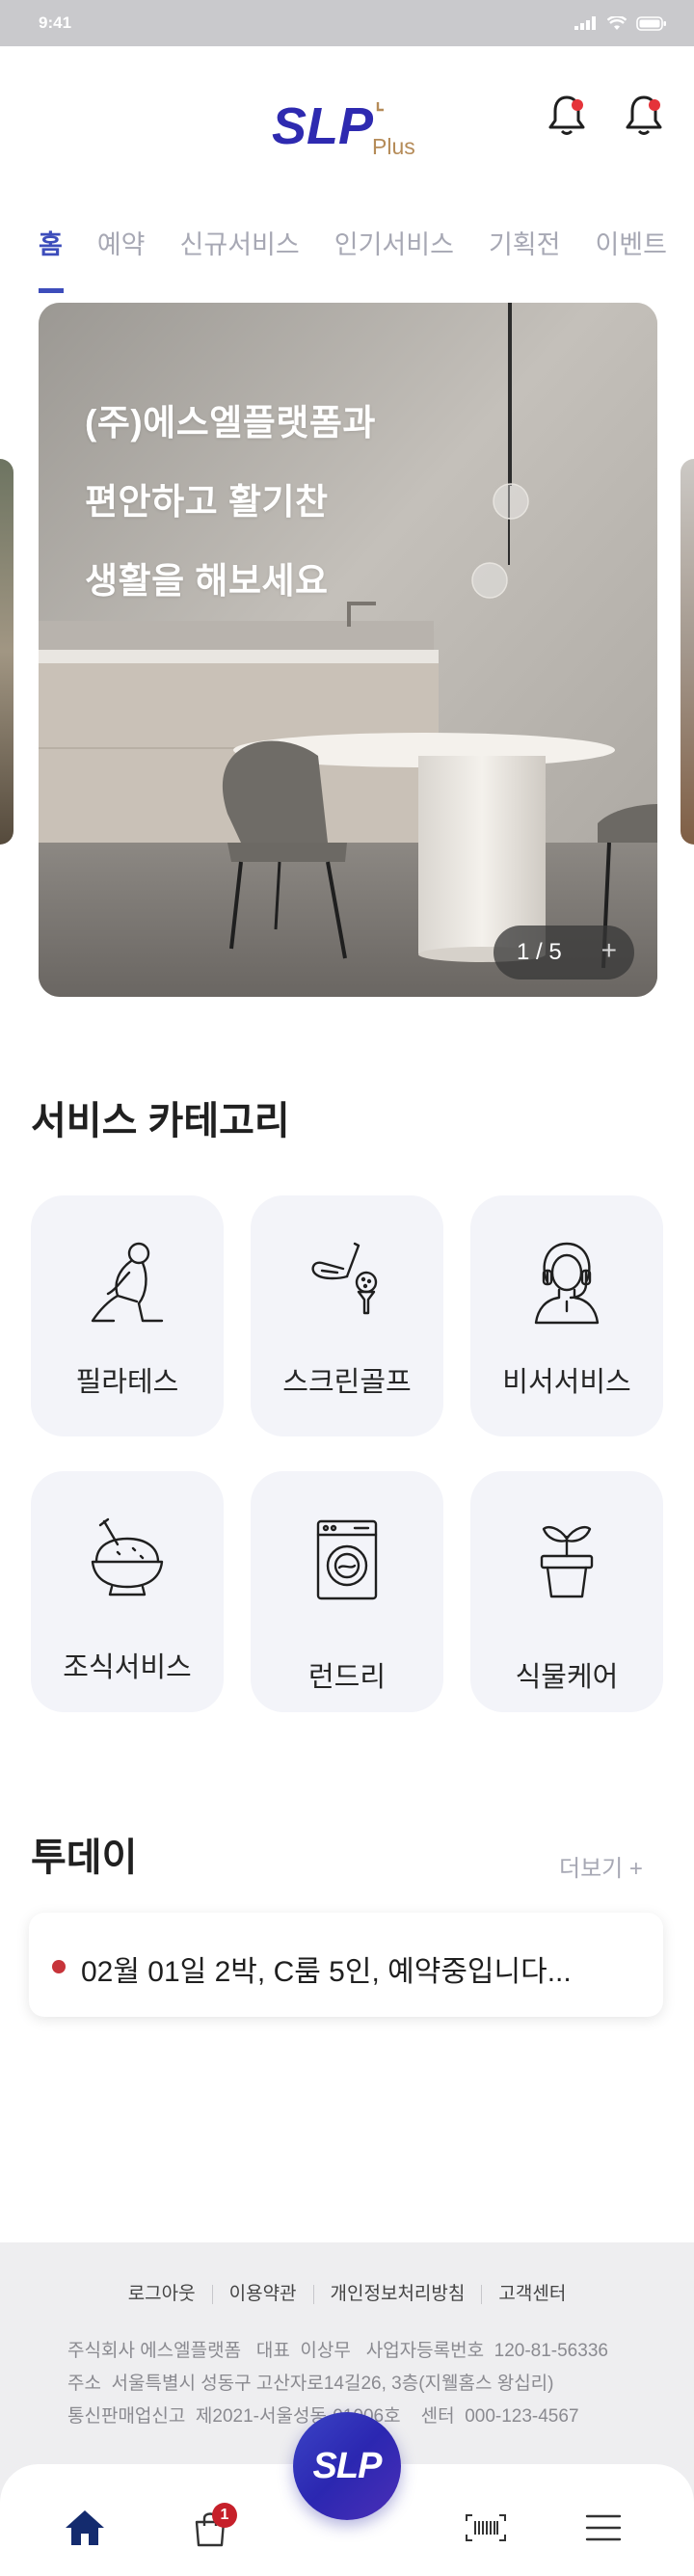 This screenshot has width=694, height=2576. Describe the element at coordinates (344, 1279) in the screenshot. I see `golf-icon` at that location.